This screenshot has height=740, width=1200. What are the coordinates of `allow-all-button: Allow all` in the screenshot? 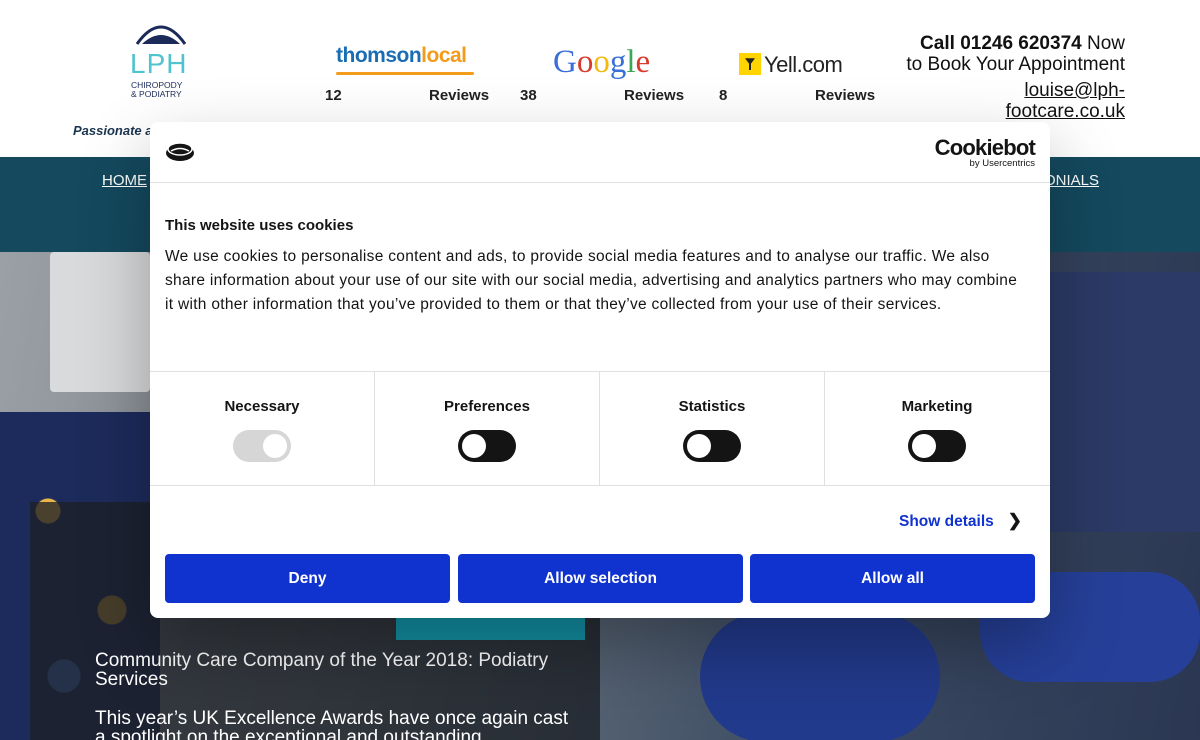 It's located at (892, 578).